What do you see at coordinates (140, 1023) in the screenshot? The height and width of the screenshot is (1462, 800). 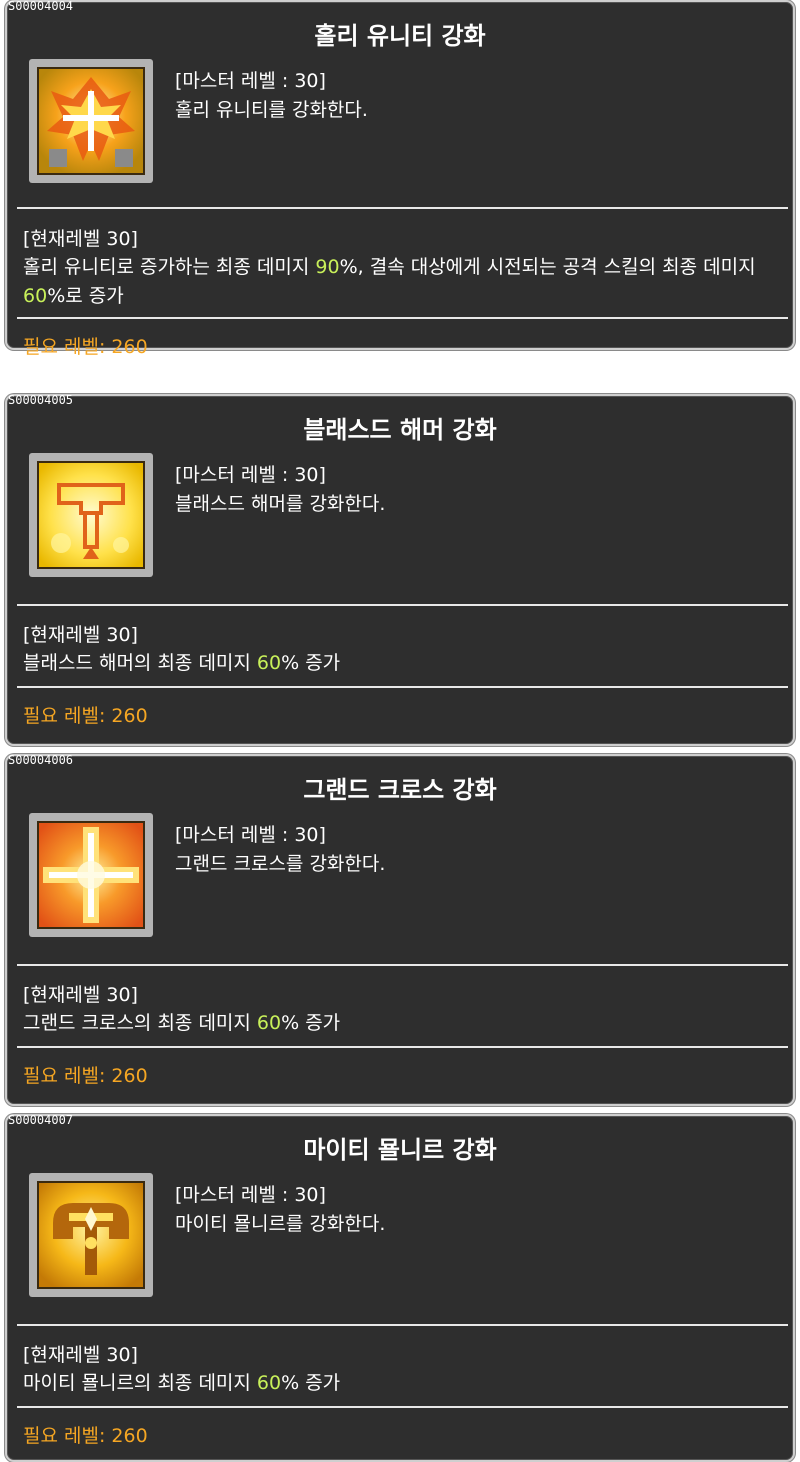 I see `effect-text: 그랜드 크로스의 최종 데미지` at bounding box center [140, 1023].